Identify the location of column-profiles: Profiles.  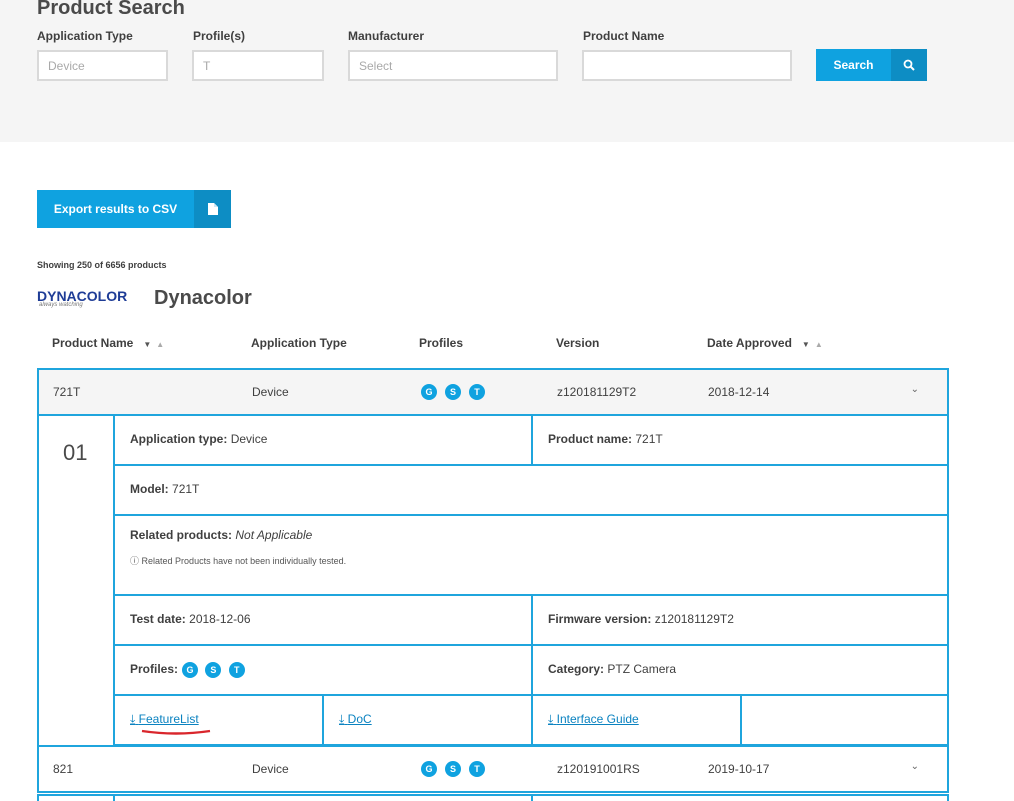
(441, 343).